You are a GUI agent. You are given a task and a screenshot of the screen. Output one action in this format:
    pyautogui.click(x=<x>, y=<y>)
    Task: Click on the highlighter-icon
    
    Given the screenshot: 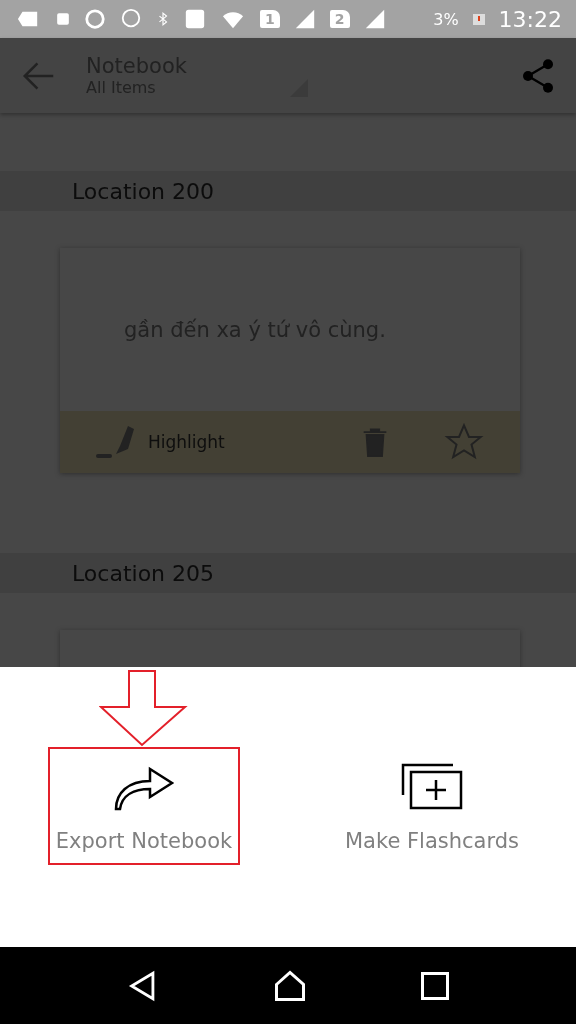 What is the action you would take?
    pyautogui.click(x=116, y=442)
    